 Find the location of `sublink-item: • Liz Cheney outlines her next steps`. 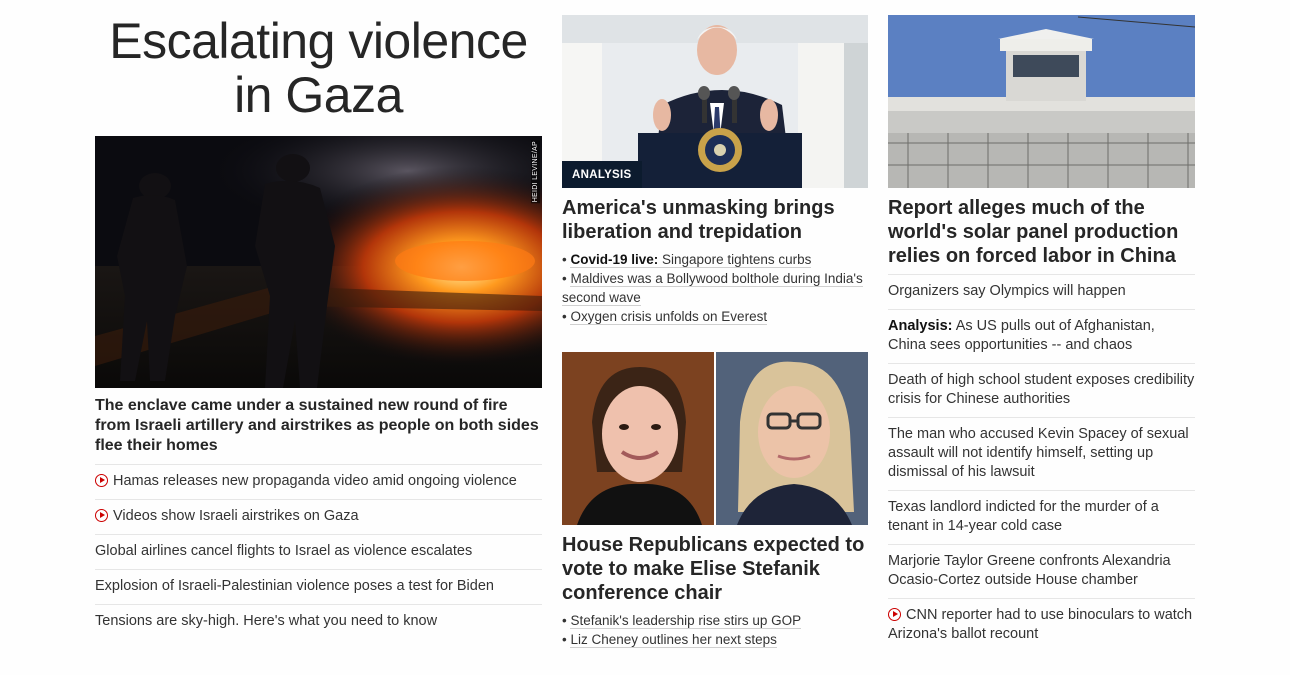

sublink-item: • Liz Cheney outlines her next steps is located at coordinates (715, 639).